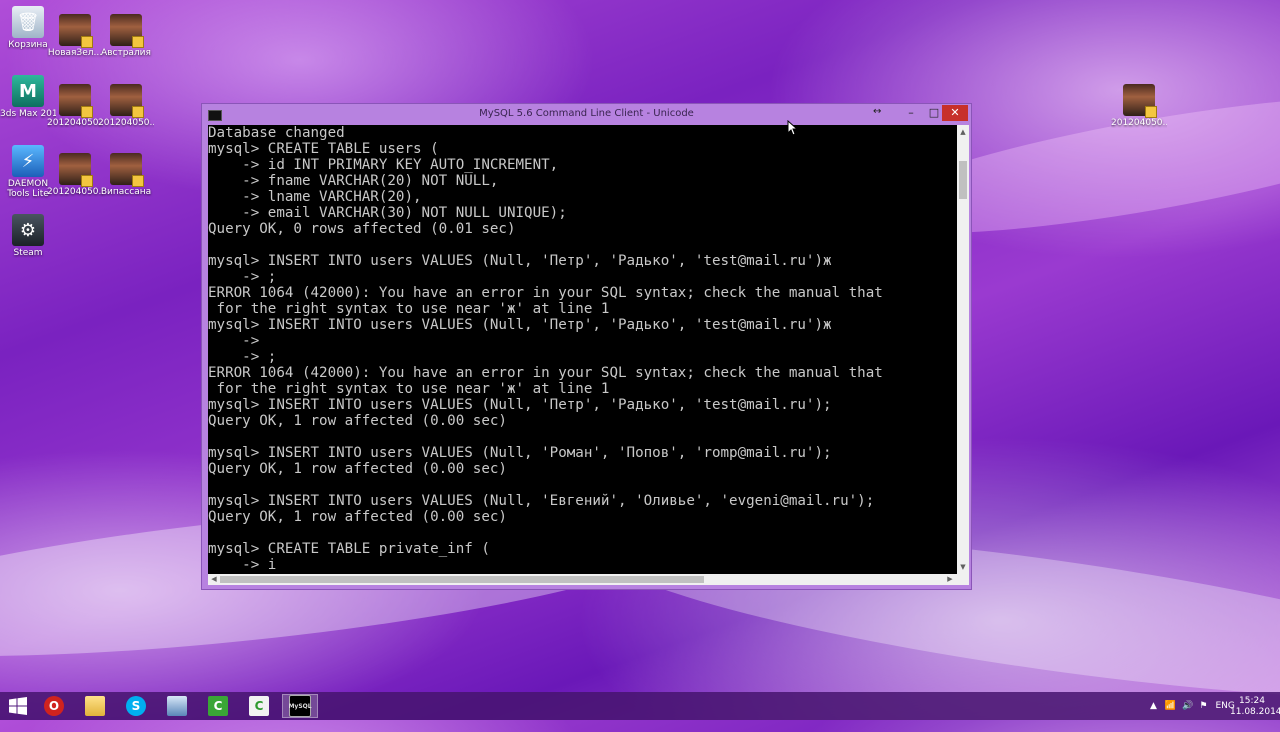  Describe the element at coordinates (877, 111) in the screenshot. I see `resize-arrows-icon: ↔` at that location.